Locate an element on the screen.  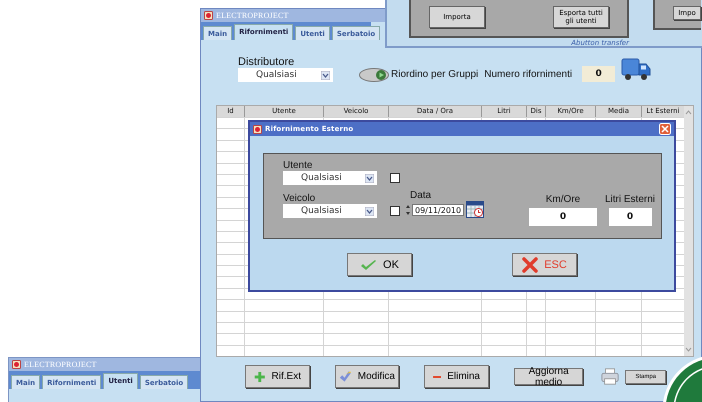
pencil-check-icon is located at coordinates (345, 376).